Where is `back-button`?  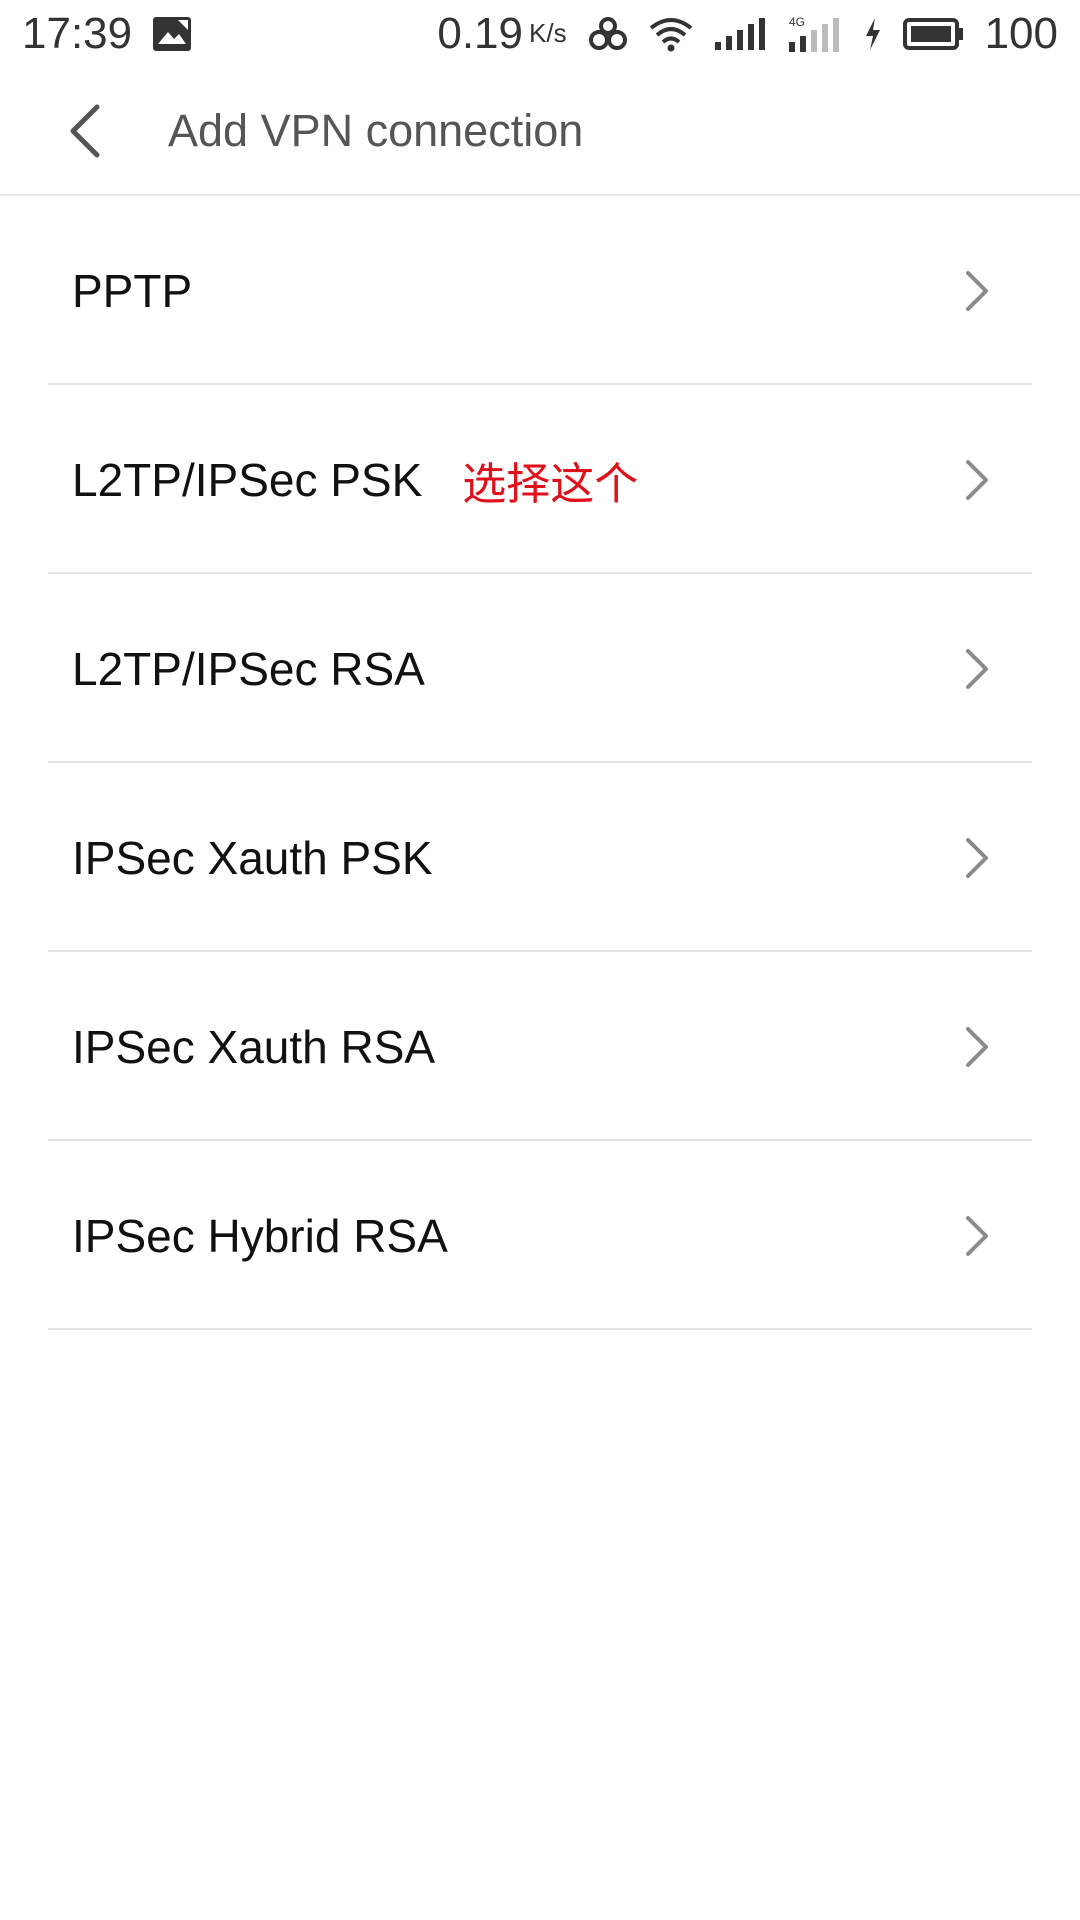
back-button is located at coordinates (85, 131).